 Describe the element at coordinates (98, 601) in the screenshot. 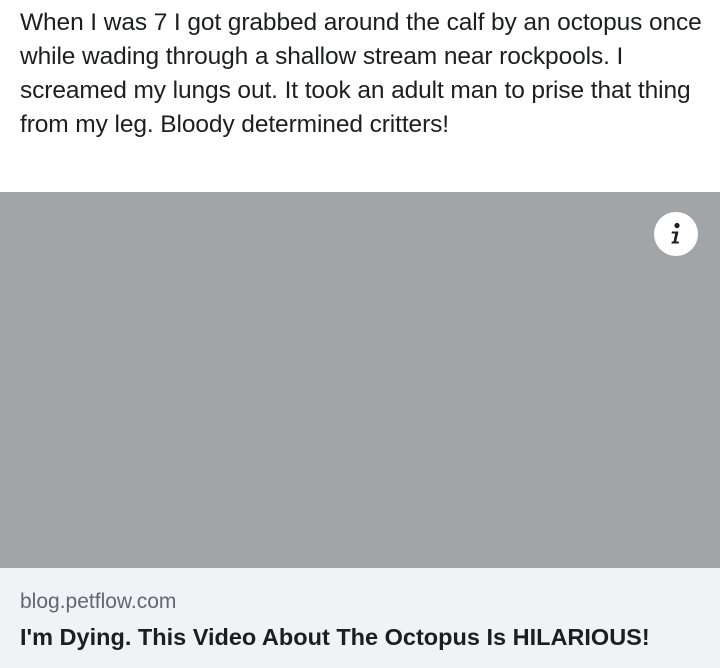

I see `link-domain: blog.petflow.com` at that location.